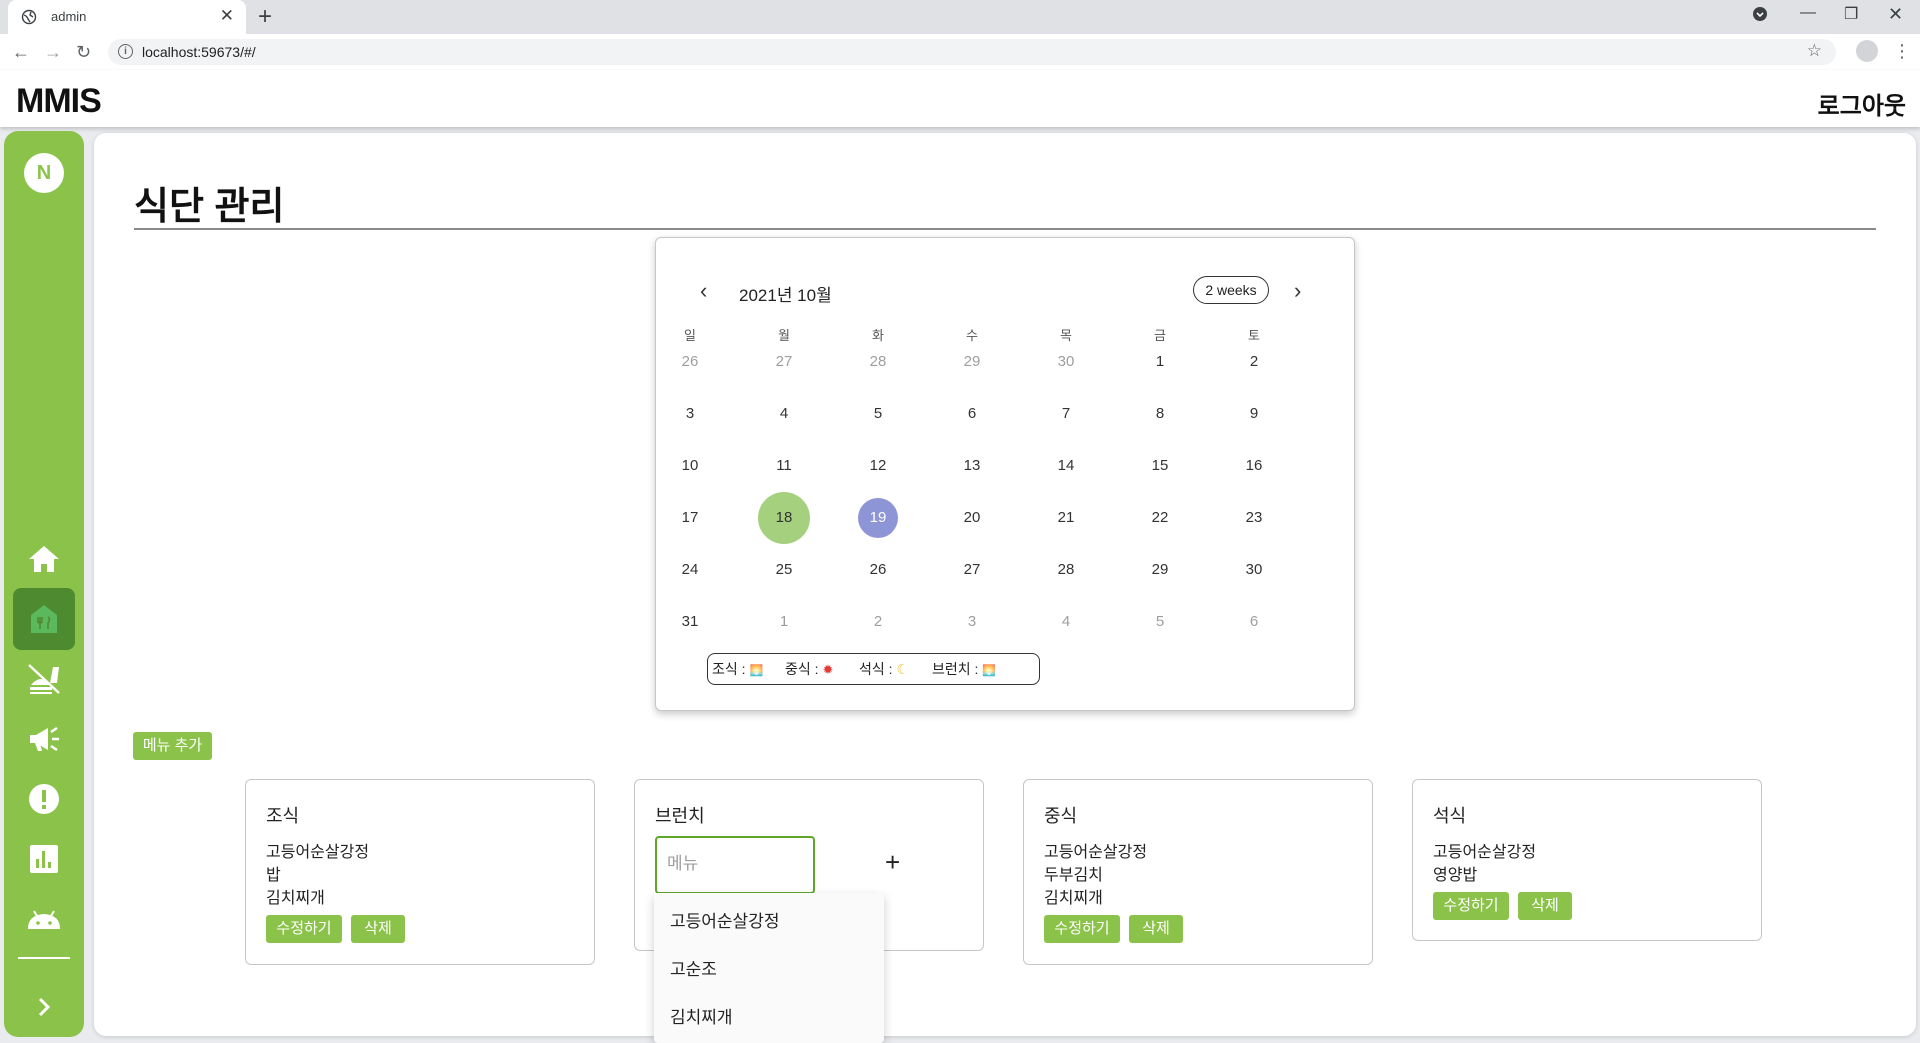  Describe the element at coordinates (1231, 290) in the screenshot. I see `view-toggle-button: 2 weeks` at that location.